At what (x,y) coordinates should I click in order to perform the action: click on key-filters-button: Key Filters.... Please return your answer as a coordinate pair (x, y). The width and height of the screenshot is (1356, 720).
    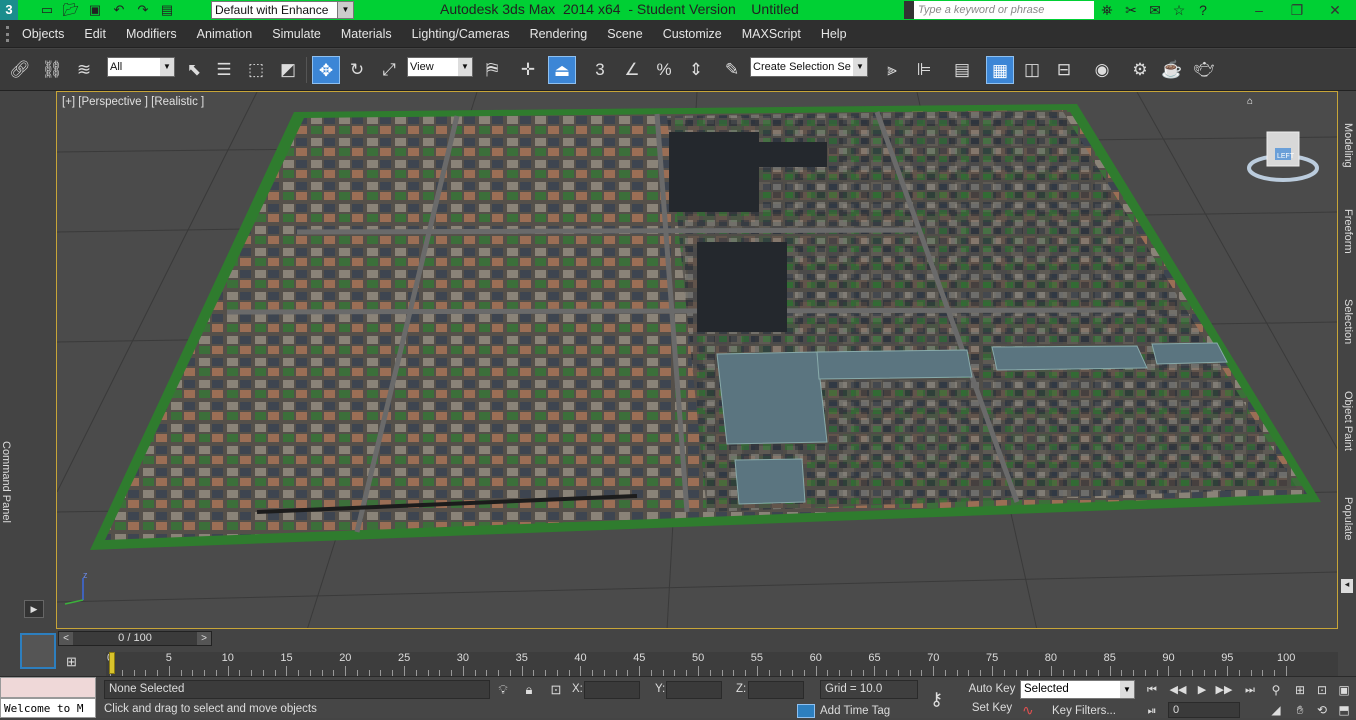
    Looking at the image, I should click on (1084, 711).